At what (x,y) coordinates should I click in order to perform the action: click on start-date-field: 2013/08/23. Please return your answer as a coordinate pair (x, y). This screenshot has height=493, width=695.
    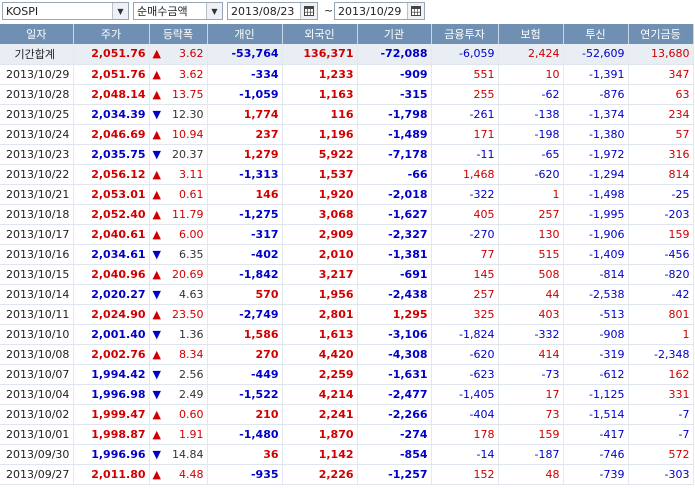
    Looking at the image, I should click on (272, 11).